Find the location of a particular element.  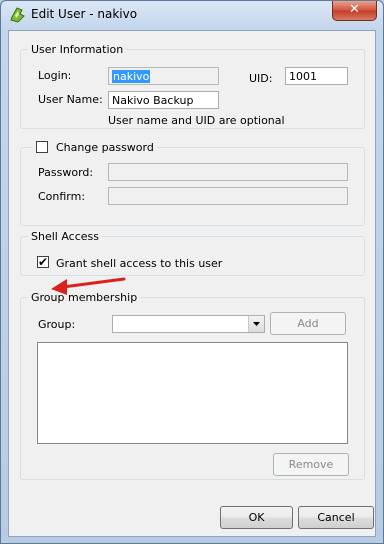

annotation-arrow-icon is located at coordinates (88, 286).